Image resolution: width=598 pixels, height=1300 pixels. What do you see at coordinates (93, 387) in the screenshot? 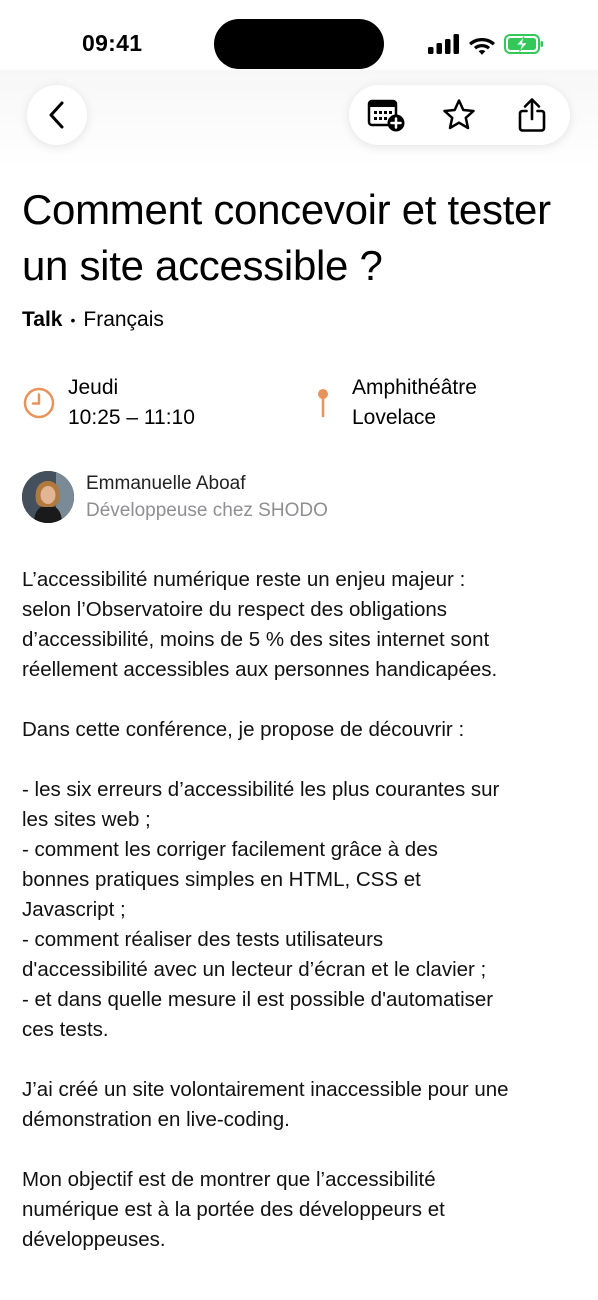
I see `talk-day: Jeudi` at bounding box center [93, 387].